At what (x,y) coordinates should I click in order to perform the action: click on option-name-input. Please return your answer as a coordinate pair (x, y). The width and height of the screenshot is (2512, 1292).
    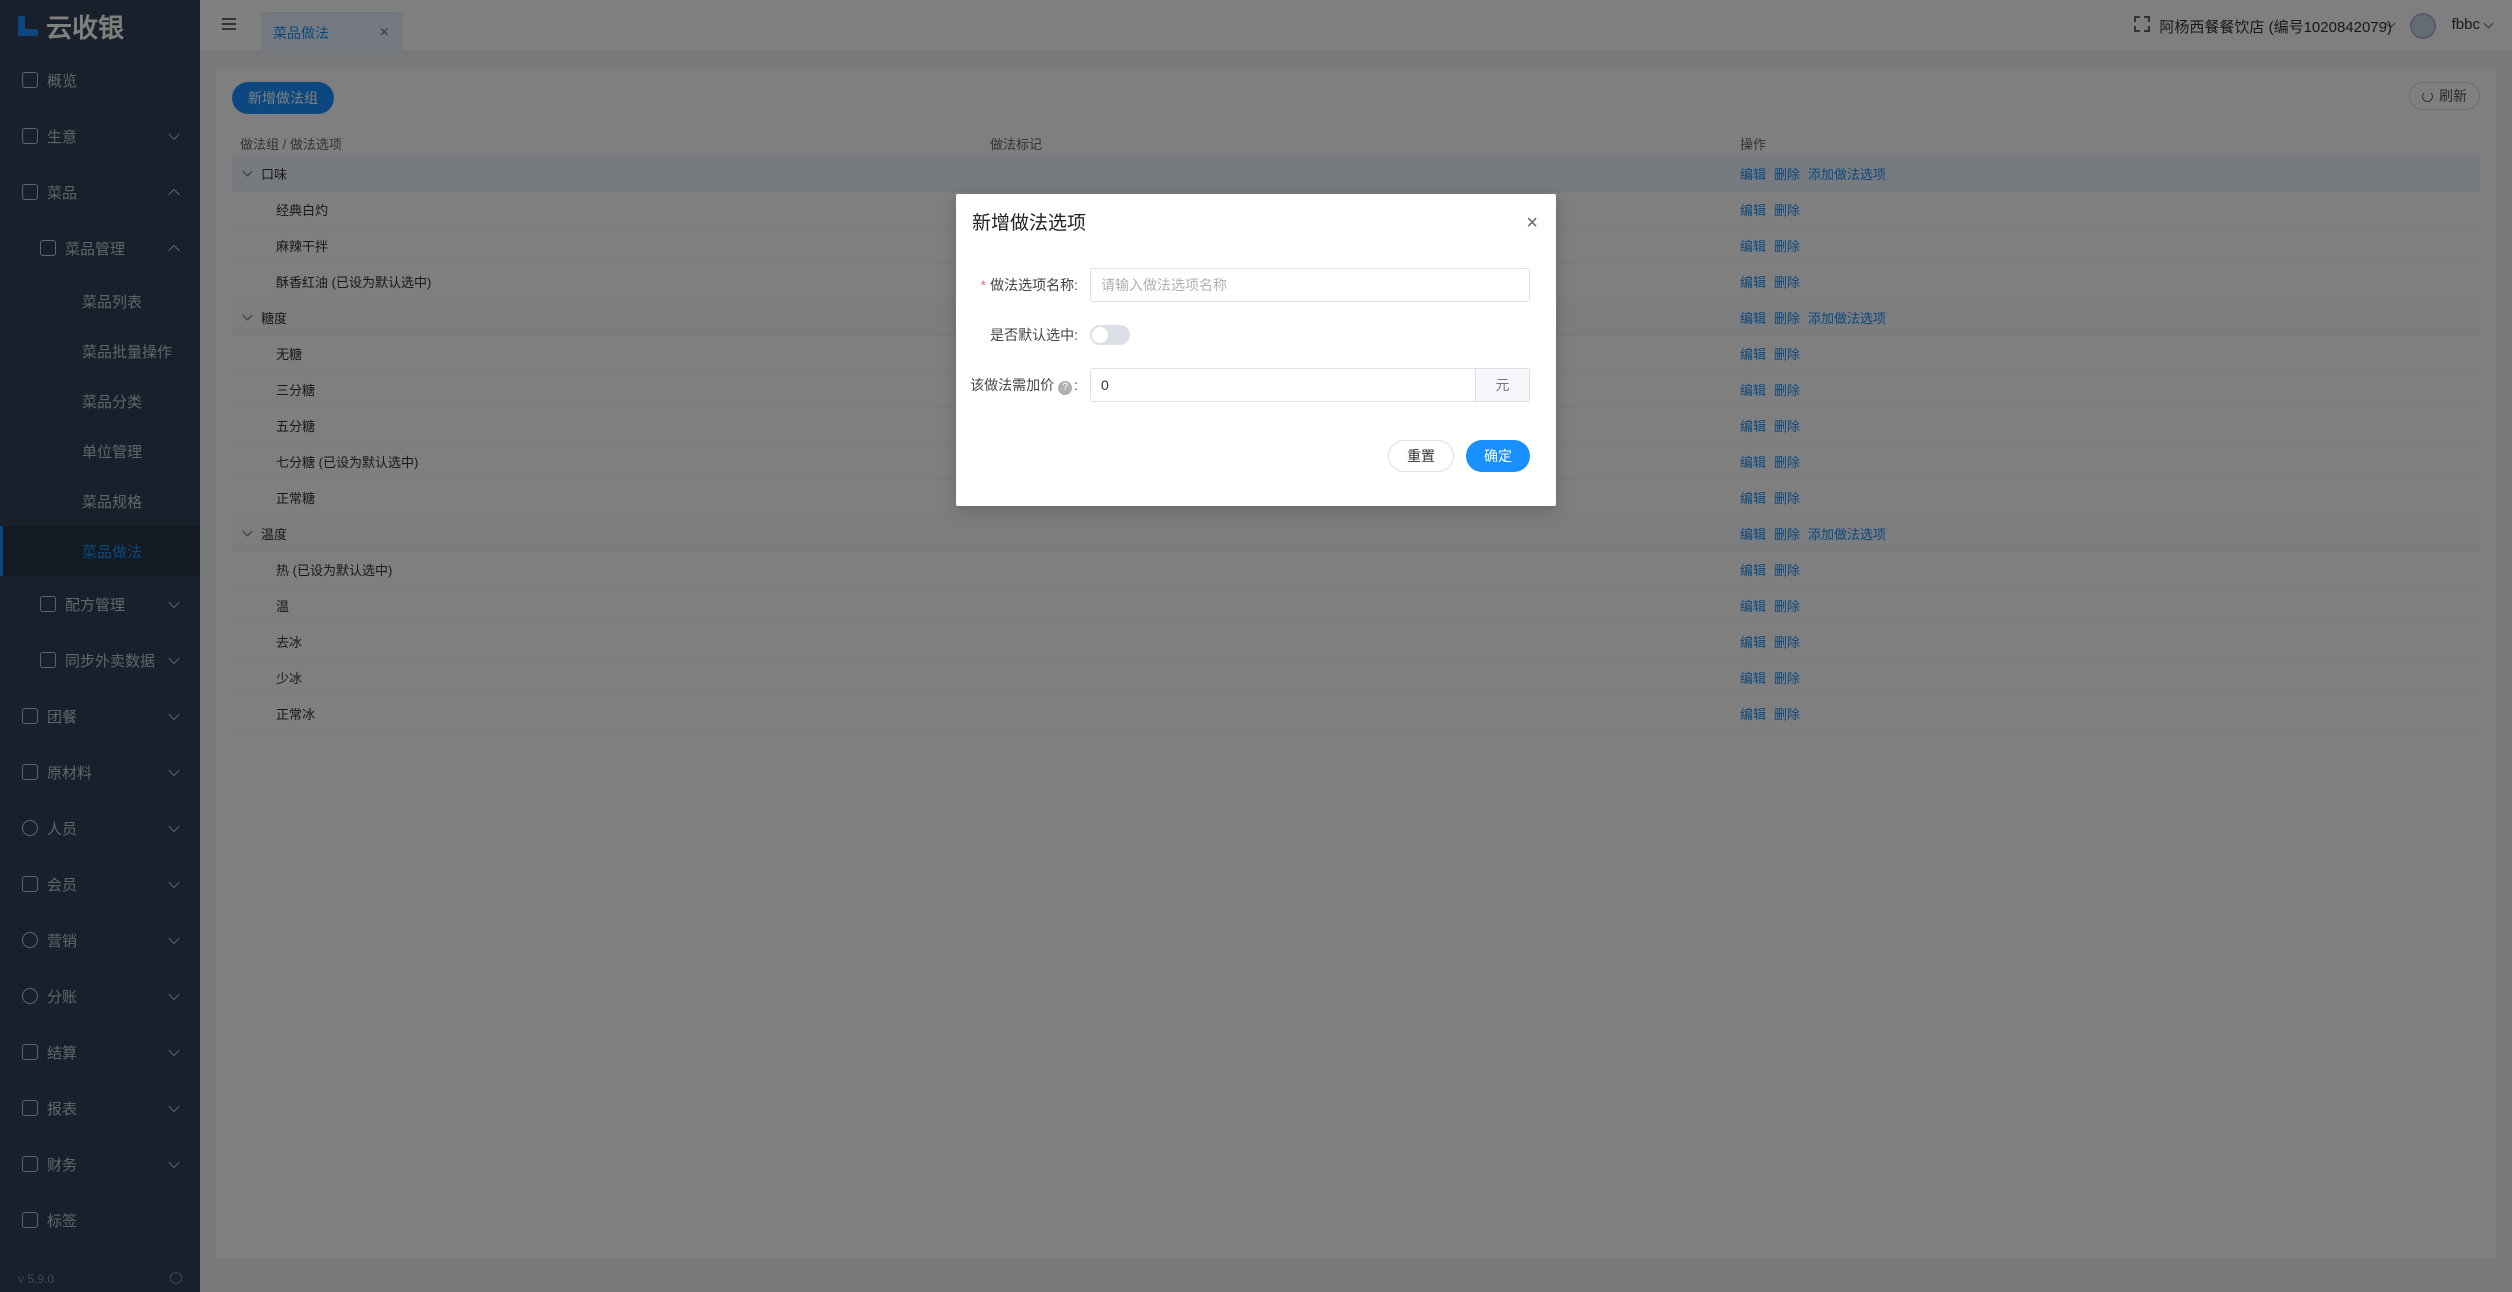
    Looking at the image, I should click on (1310, 285).